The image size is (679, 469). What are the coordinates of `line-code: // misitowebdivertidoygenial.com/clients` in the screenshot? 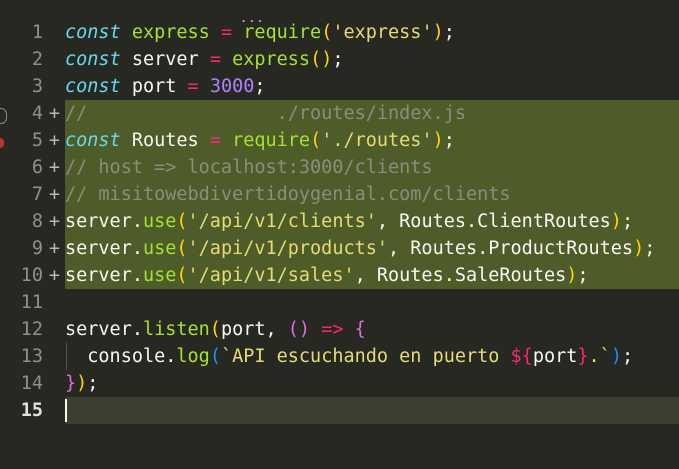 It's located at (288, 194).